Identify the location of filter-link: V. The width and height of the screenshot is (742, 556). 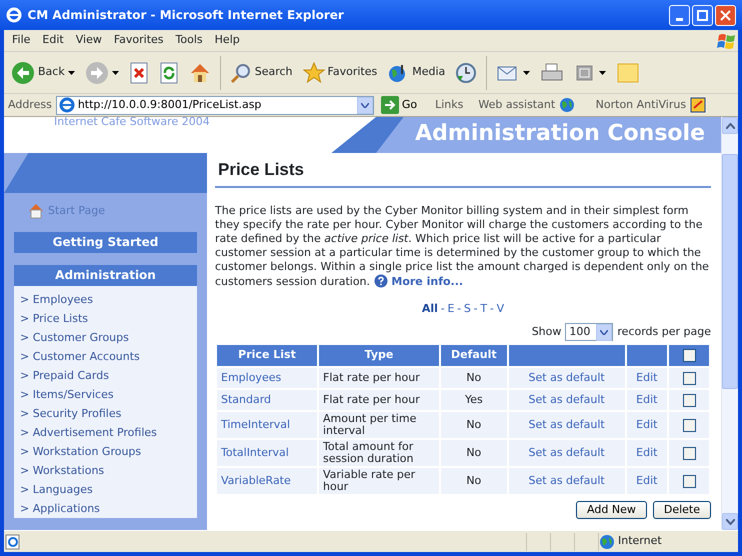
(500, 308).